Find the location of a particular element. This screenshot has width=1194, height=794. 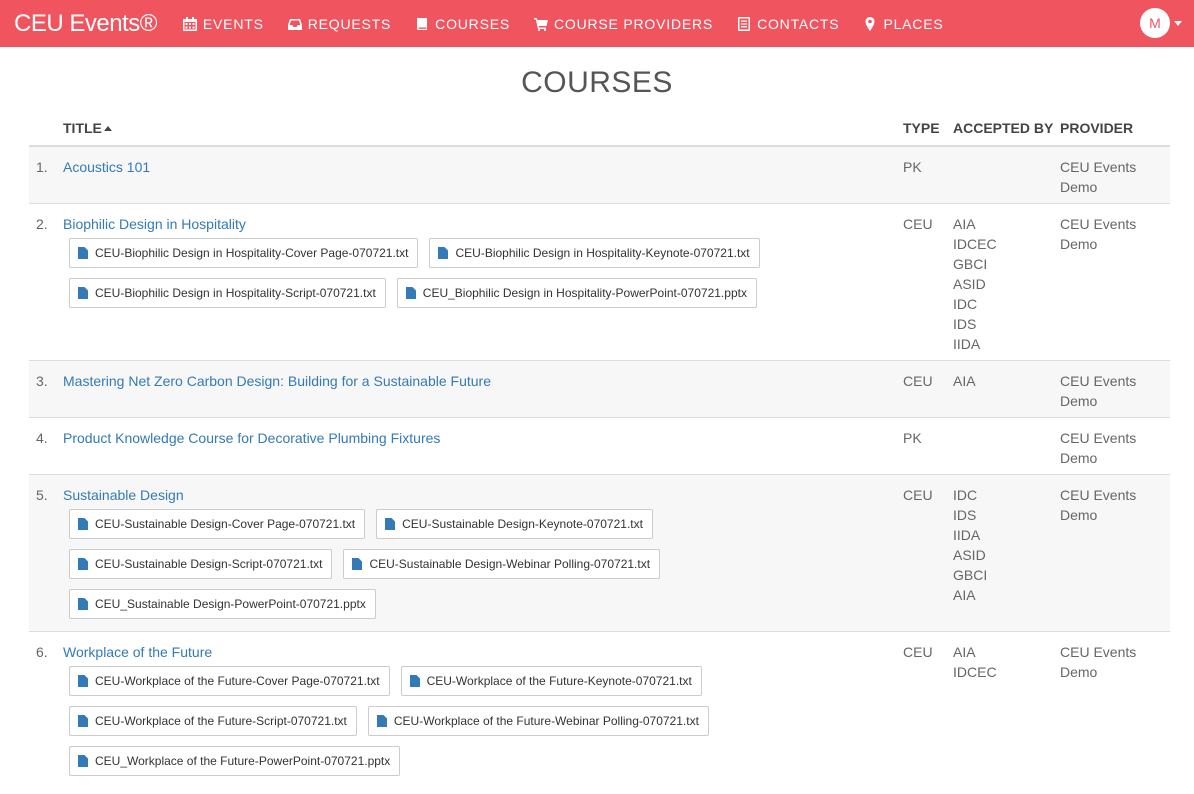

user-menu: M is located at coordinates (1161, 23).